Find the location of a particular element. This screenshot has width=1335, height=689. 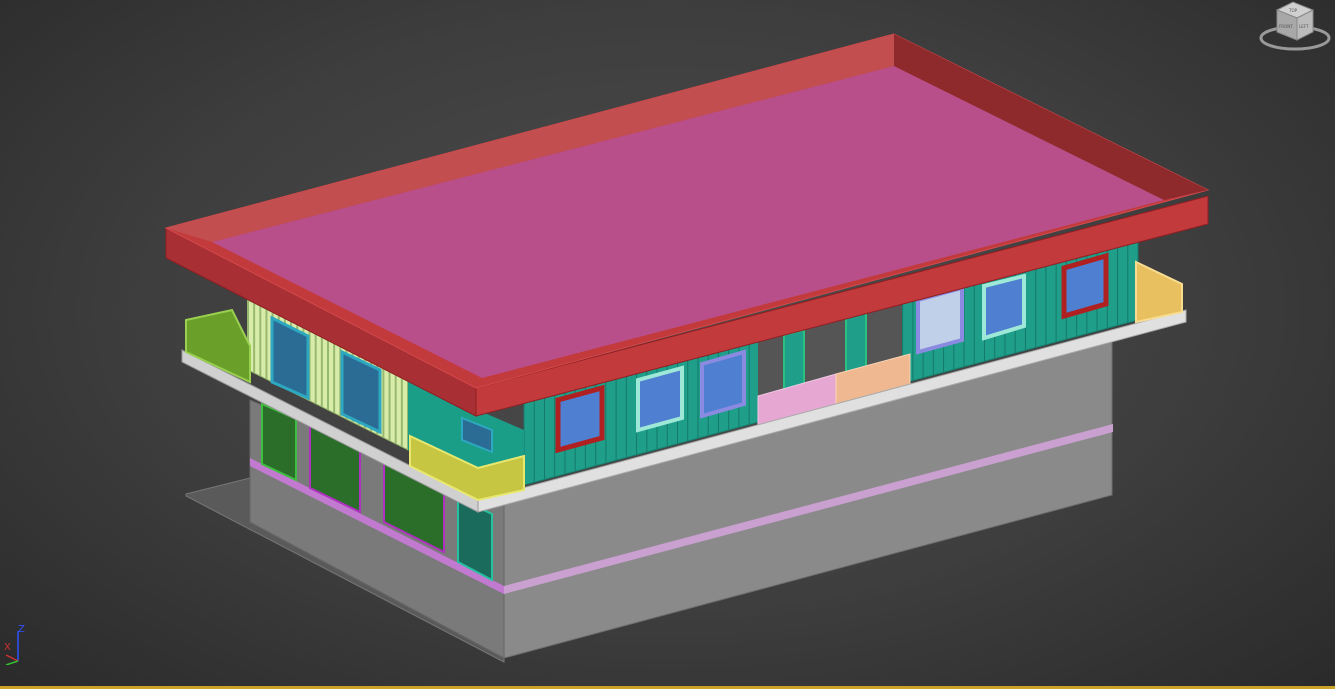

z-axis-label: Z is located at coordinates (21, 629).